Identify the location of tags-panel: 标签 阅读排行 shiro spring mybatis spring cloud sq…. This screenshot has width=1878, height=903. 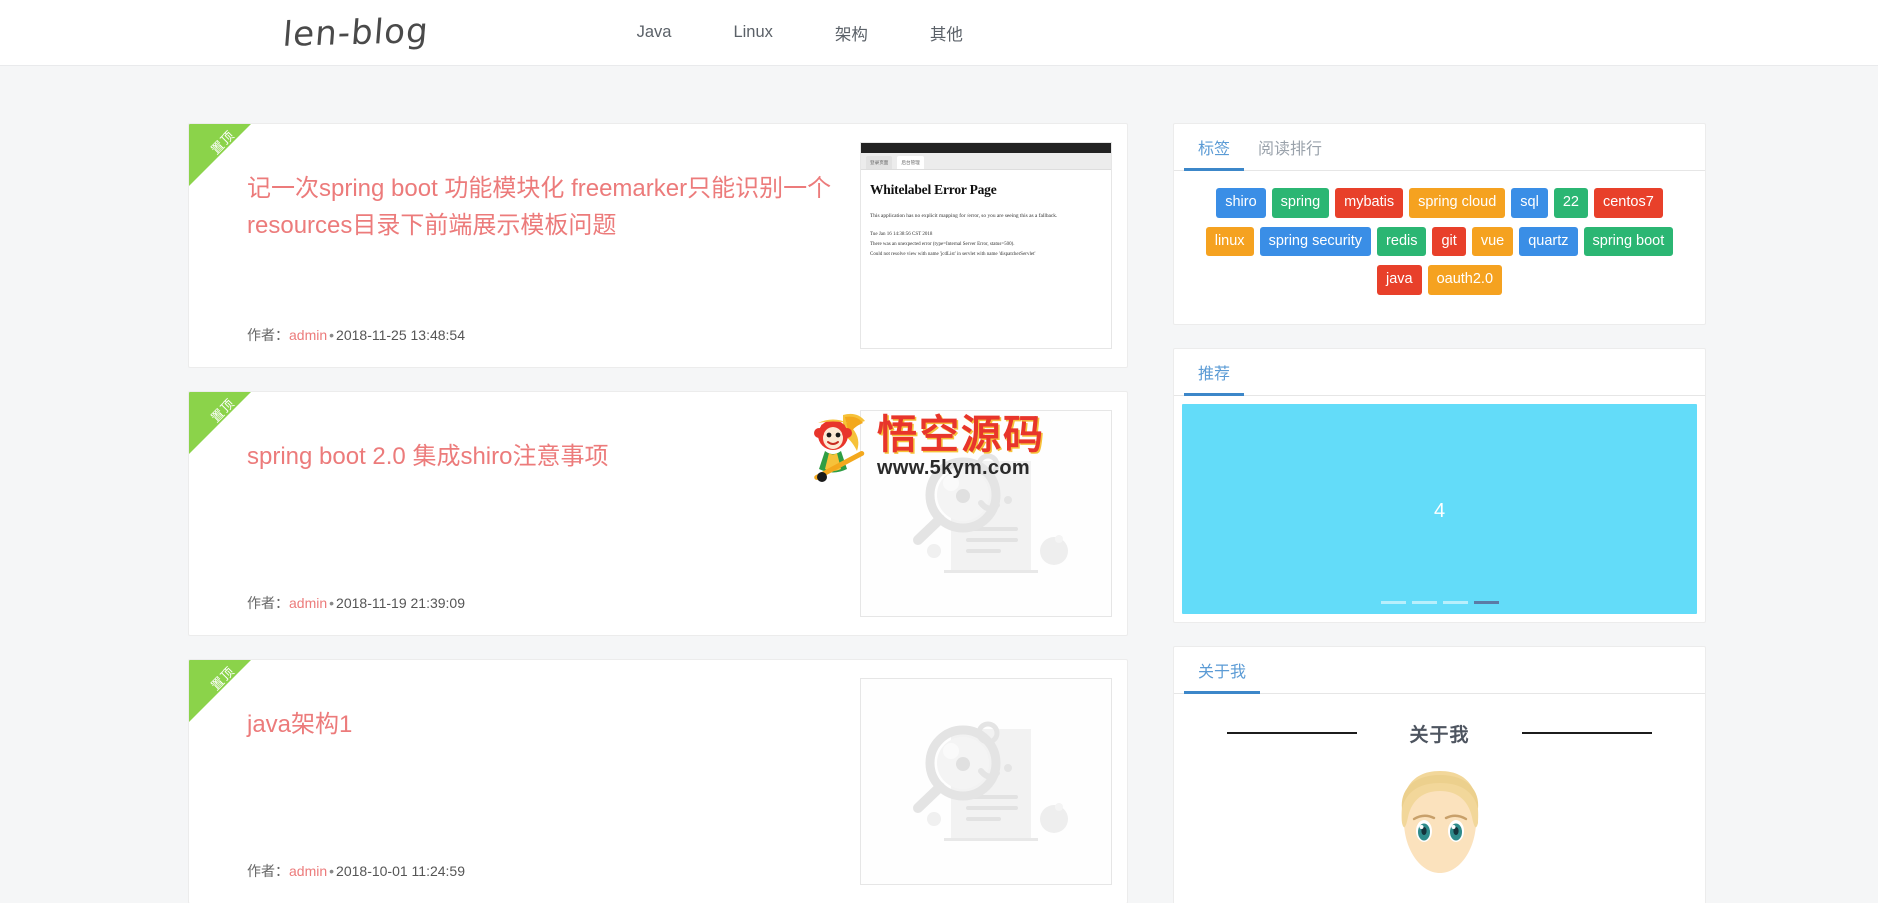
(1439, 224).